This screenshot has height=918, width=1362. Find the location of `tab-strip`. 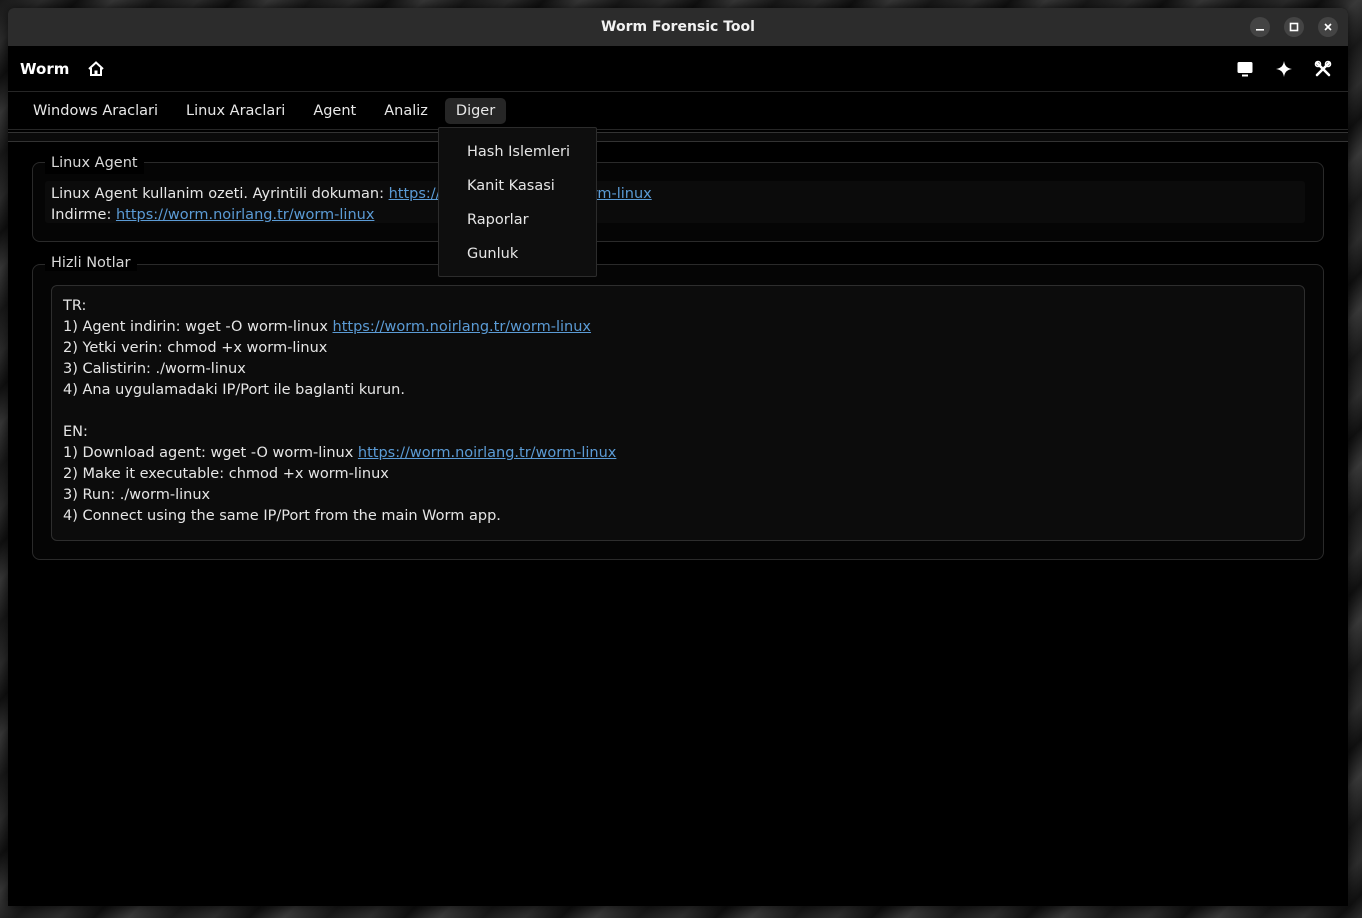

tab-strip is located at coordinates (678, 137).